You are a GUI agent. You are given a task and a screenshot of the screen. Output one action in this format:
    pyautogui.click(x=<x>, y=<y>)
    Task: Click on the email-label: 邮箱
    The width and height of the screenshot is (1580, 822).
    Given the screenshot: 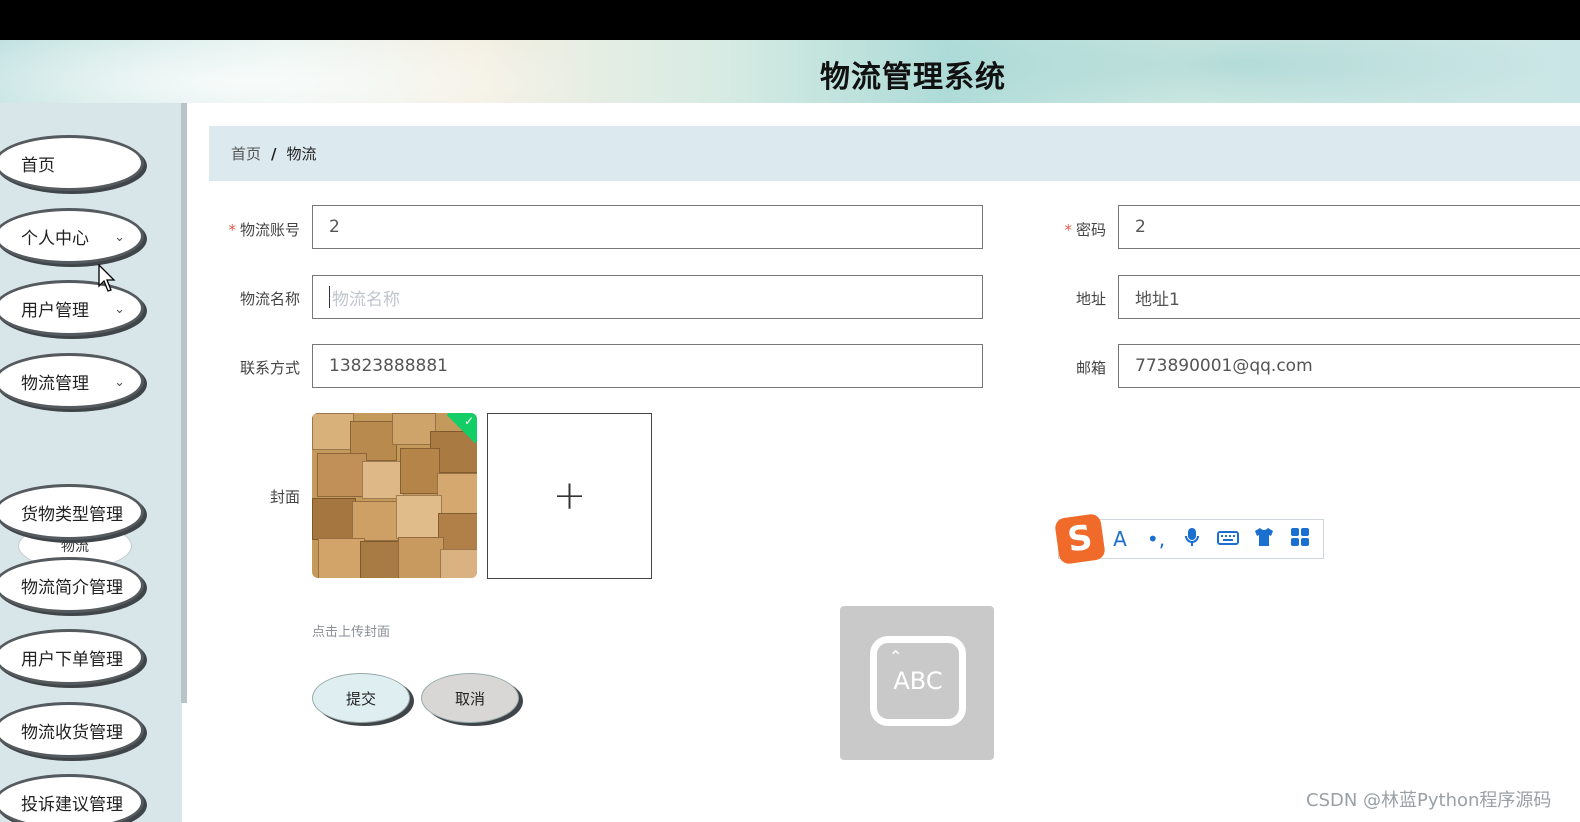 What is the action you would take?
    pyautogui.click(x=1090, y=368)
    